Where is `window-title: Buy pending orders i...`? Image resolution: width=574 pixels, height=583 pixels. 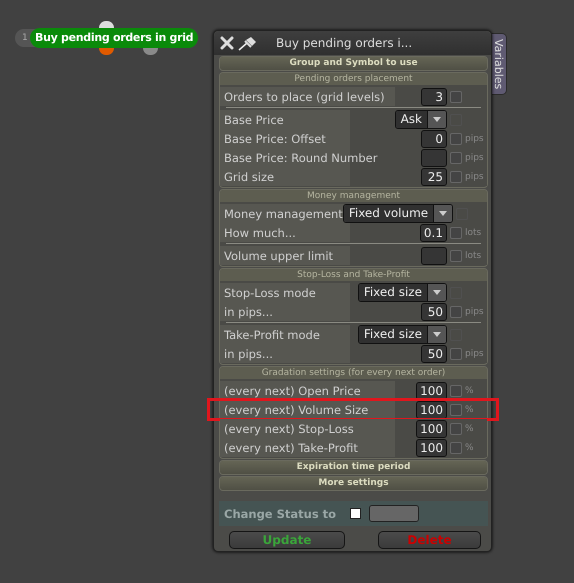
window-title: Buy pending orders i... is located at coordinates (344, 43).